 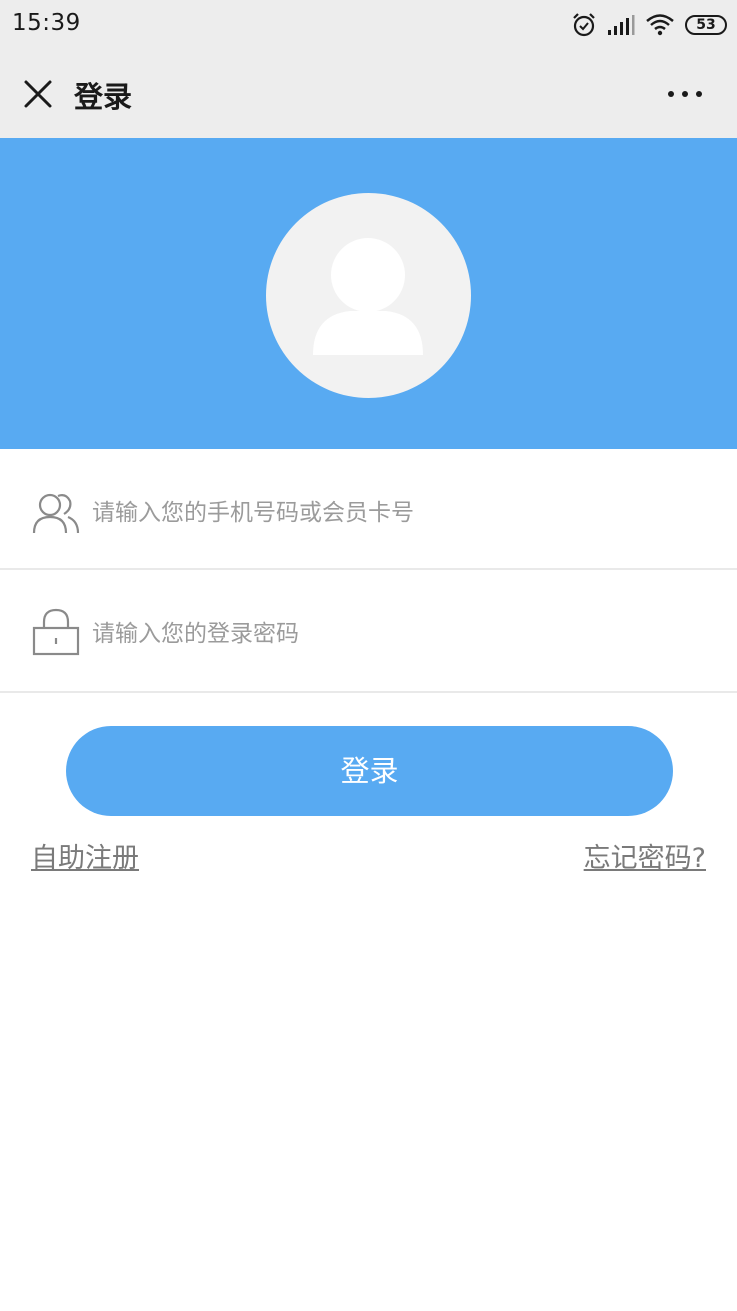 What do you see at coordinates (645, 855) in the screenshot?
I see `forgot-password-link: 忘记密码?` at bounding box center [645, 855].